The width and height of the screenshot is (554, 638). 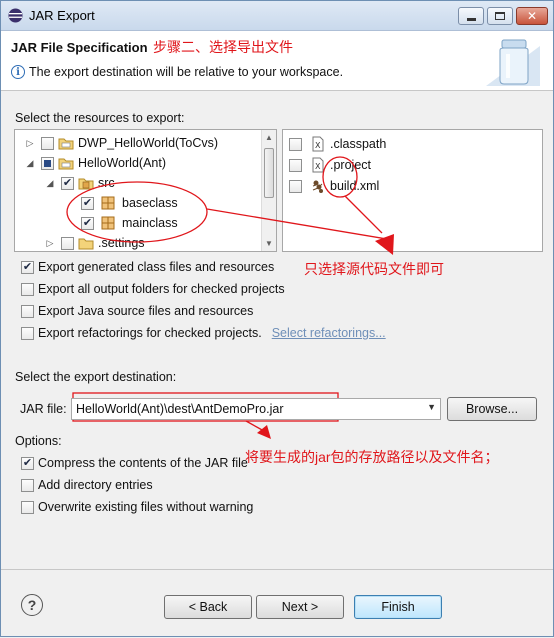 I want to click on xml-file-icon: X, so click(x=318, y=144).